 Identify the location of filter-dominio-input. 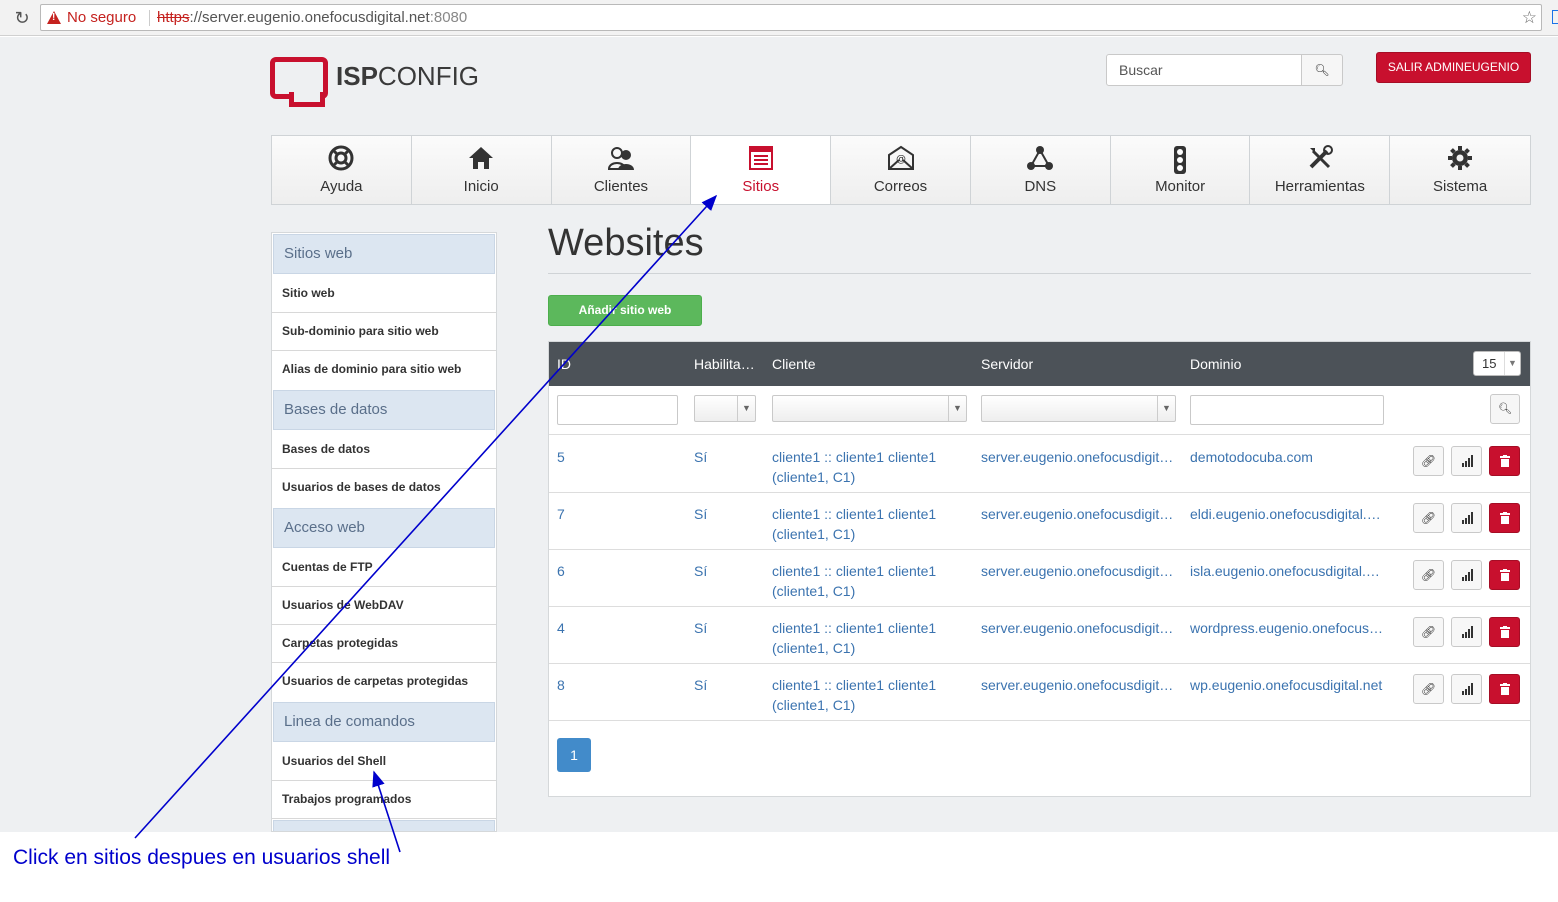
(1287, 410).